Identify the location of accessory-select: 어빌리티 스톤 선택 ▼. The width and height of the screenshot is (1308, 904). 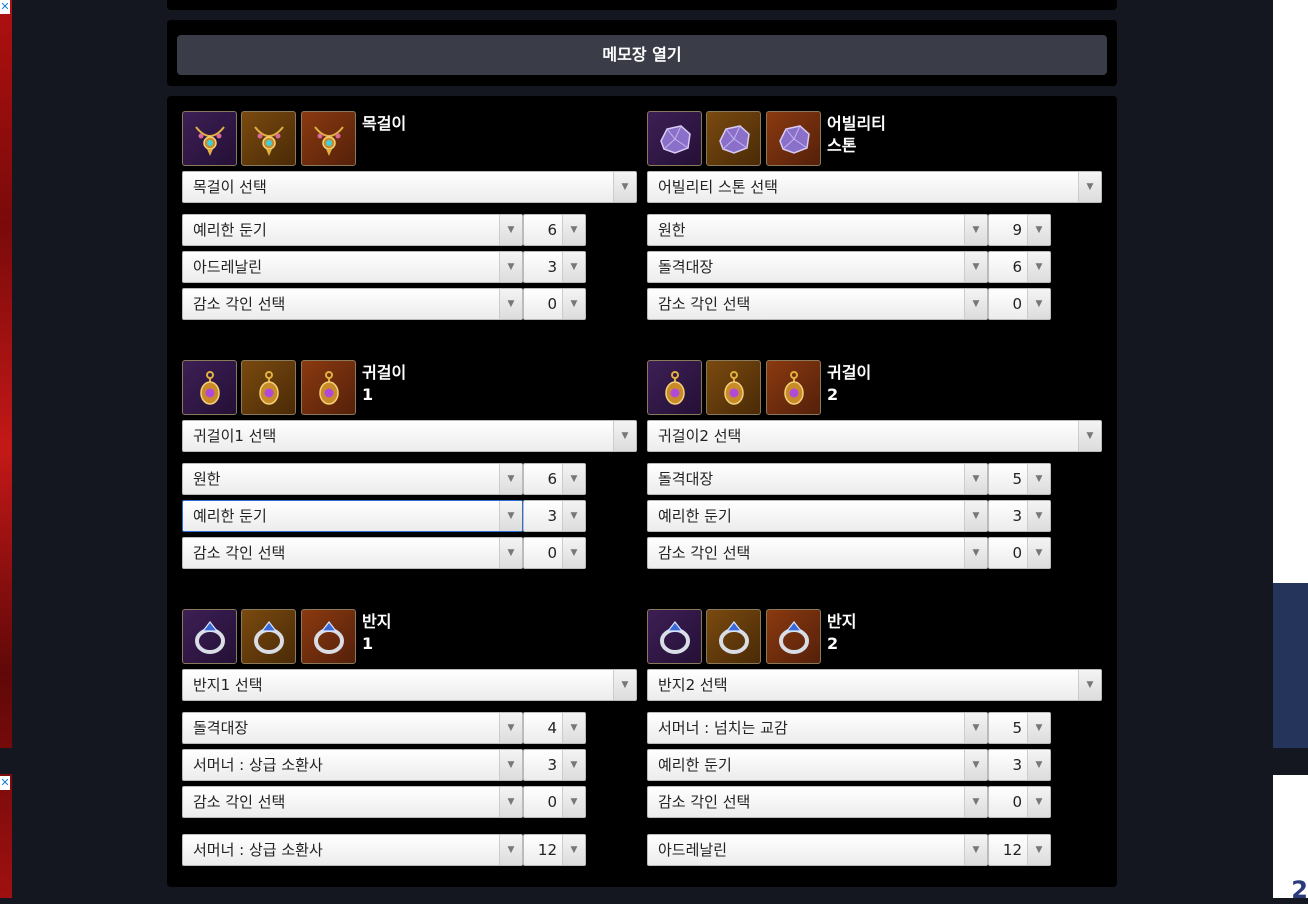
(874, 187).